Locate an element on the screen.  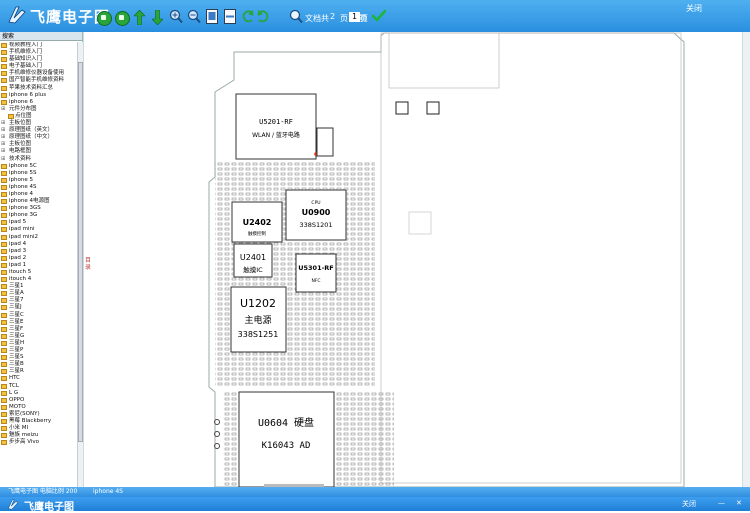
arrow-up-icon is located at coordinates (139, 17).